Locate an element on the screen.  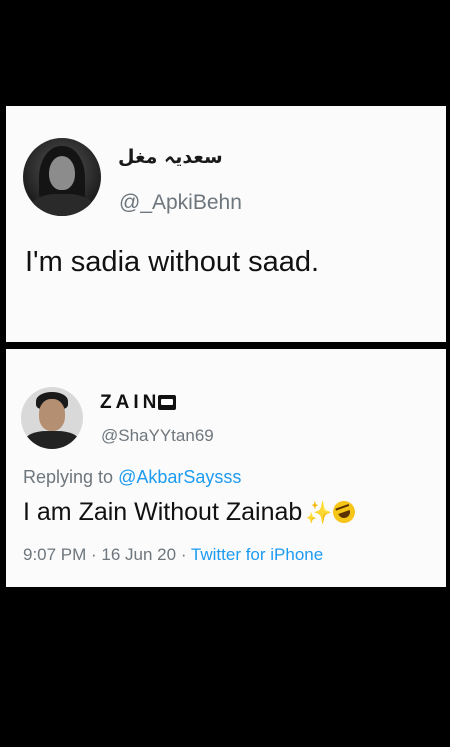
sparkles-icon: ✨ is located at coordinates (319, 512).